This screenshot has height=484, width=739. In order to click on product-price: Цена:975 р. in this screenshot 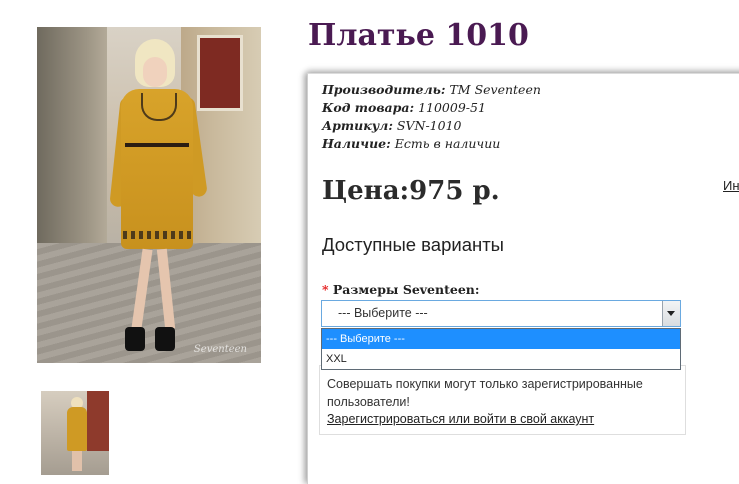, I will do `click(411, 191)`.